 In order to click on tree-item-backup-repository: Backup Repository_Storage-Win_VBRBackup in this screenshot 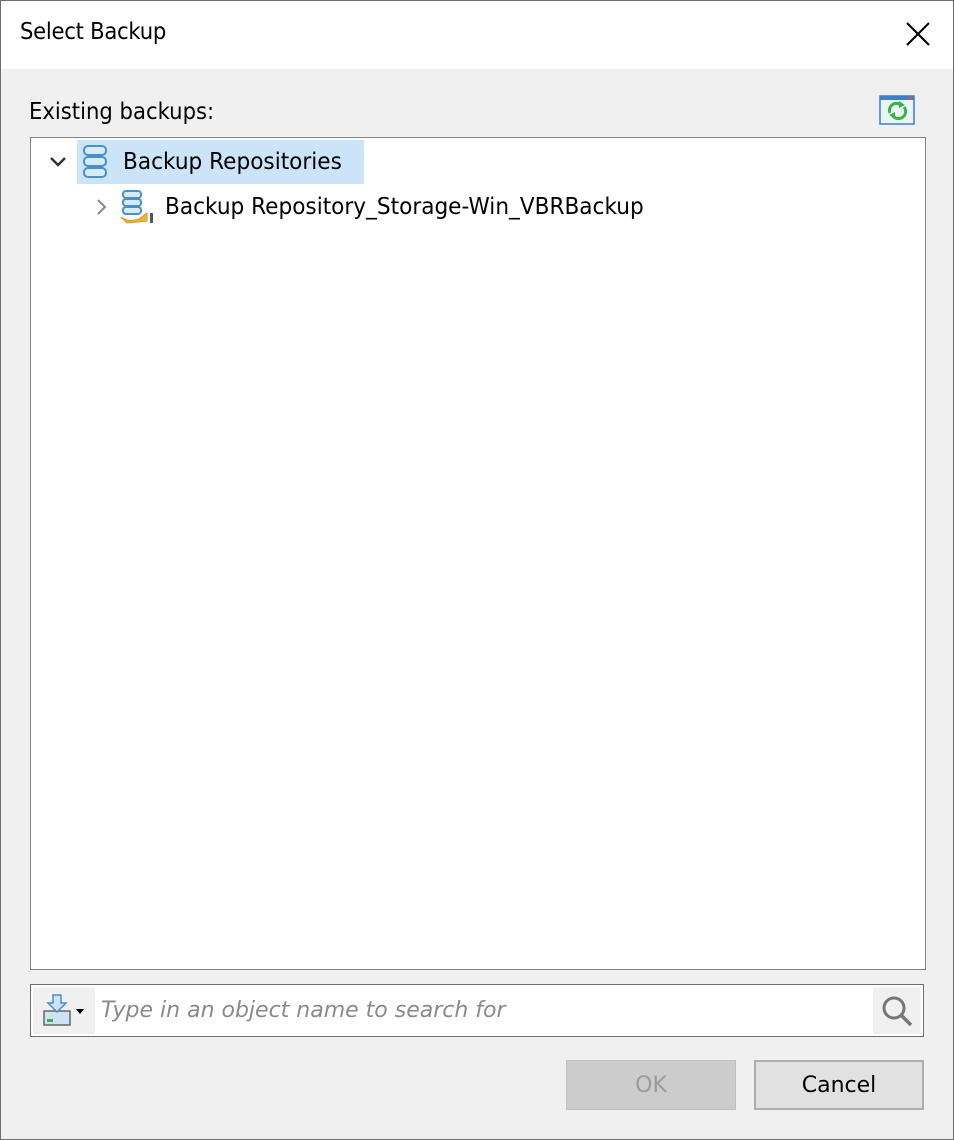, I will do `click(381, 207)`.